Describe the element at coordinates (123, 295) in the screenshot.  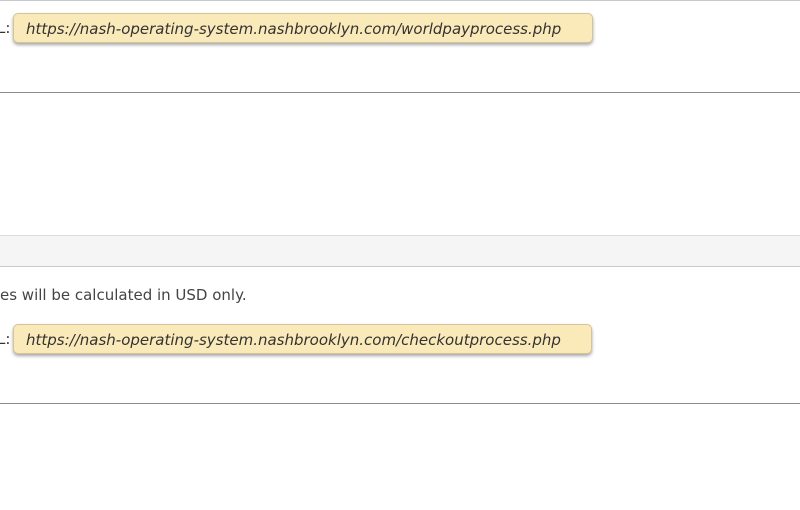
I see `currency-note: es will be calculated in USD only.` at that location.